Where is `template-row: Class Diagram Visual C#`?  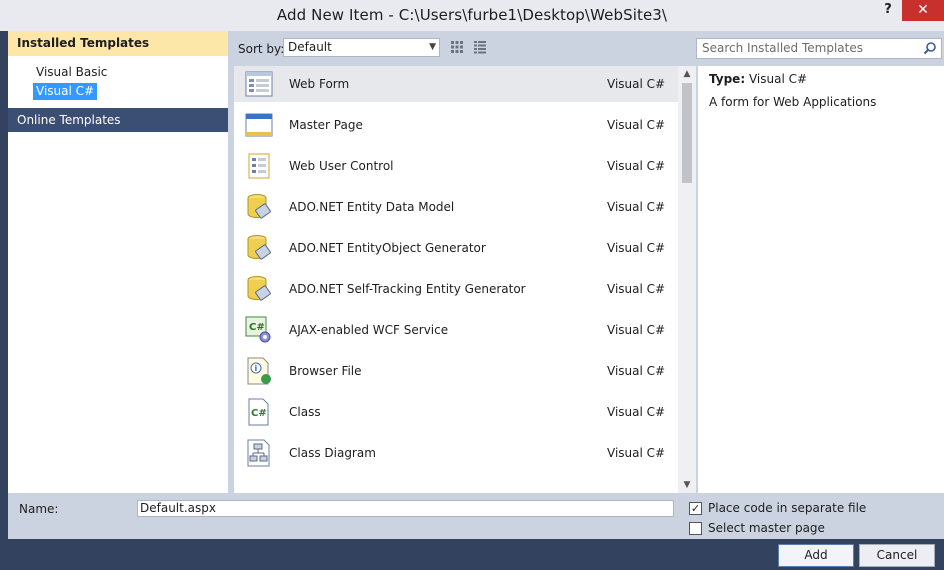 template-row: Class Diagram Visual C# is located at coordinates (456, 453).